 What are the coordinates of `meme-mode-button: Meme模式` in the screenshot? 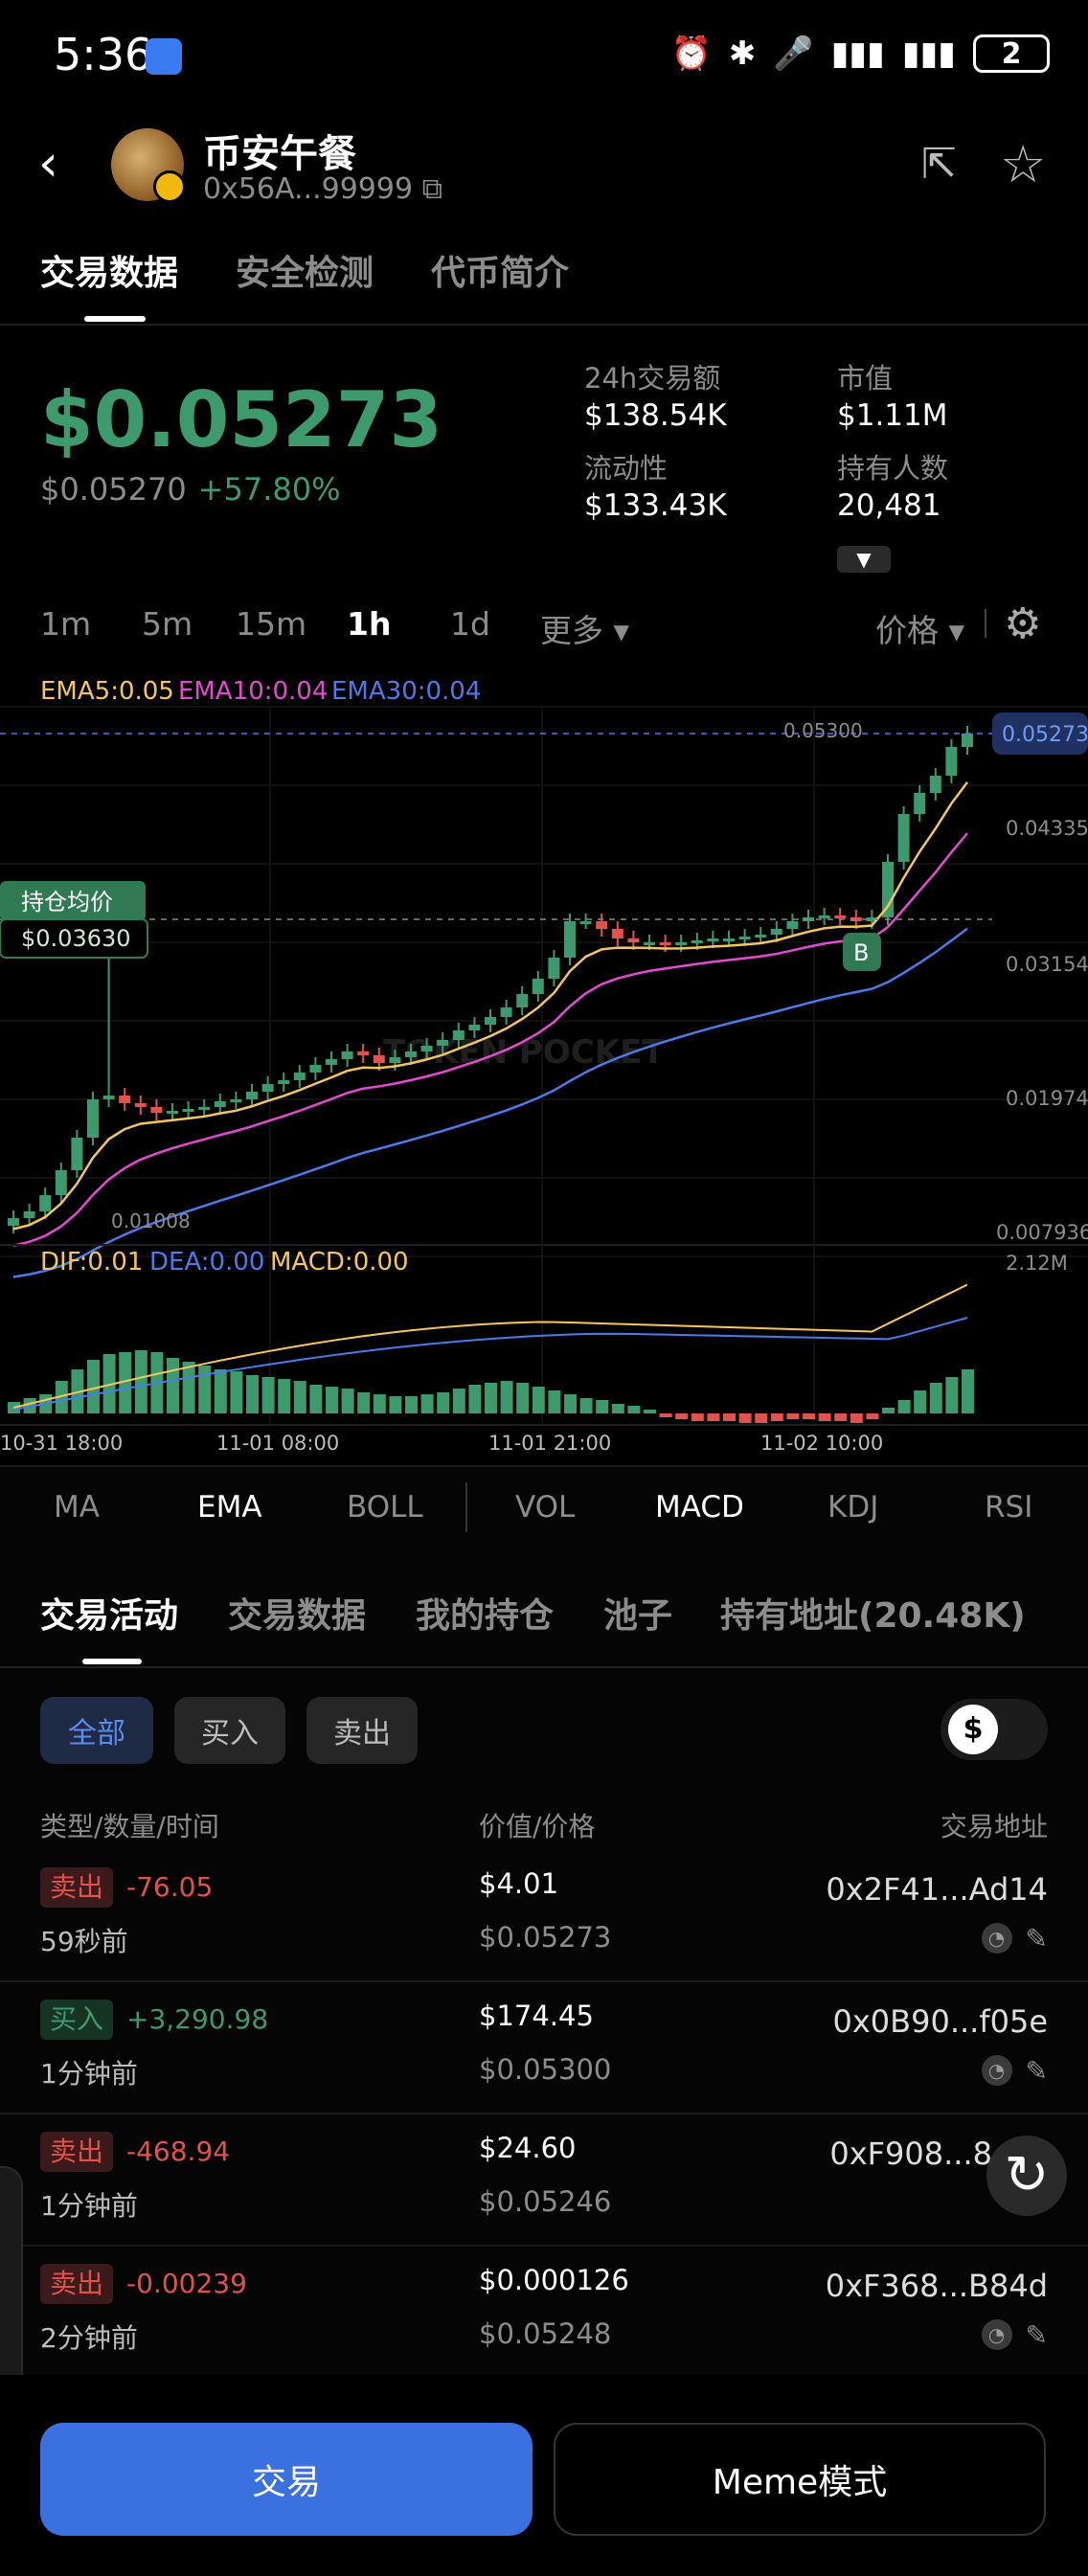 It's located at (800, 2479).